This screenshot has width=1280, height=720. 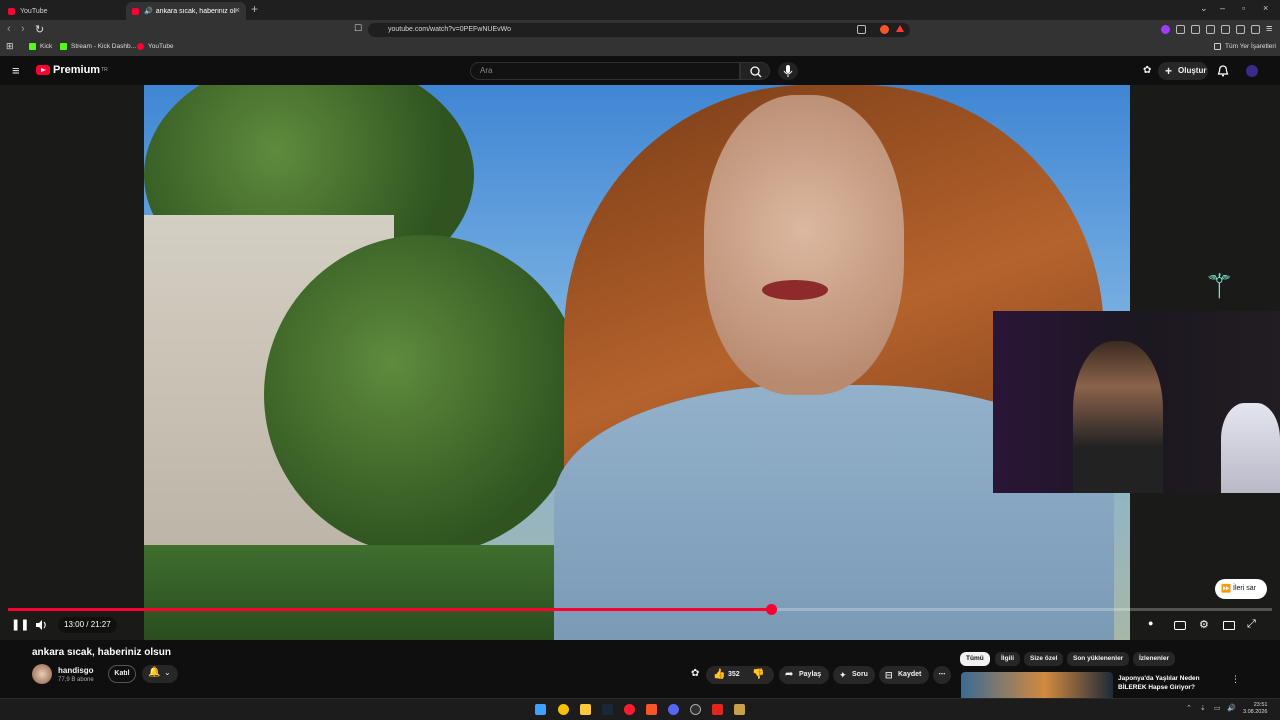 I want to click on url-field: youtube.com/watch?v=0PEFwNUEvWo, so click(x=639, y=30).